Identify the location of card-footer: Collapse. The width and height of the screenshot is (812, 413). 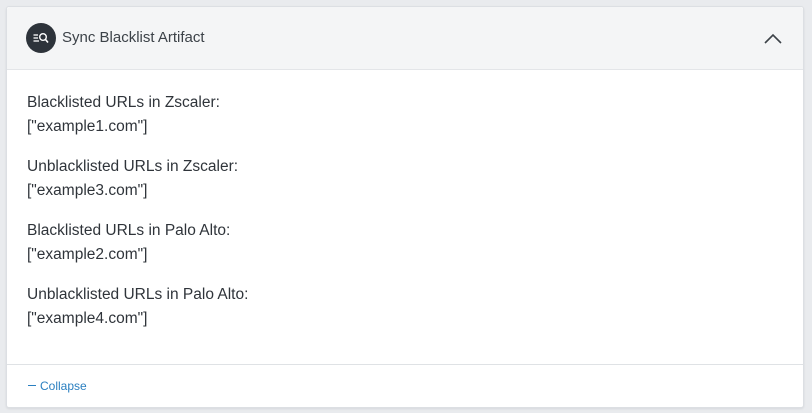
(405, 385).